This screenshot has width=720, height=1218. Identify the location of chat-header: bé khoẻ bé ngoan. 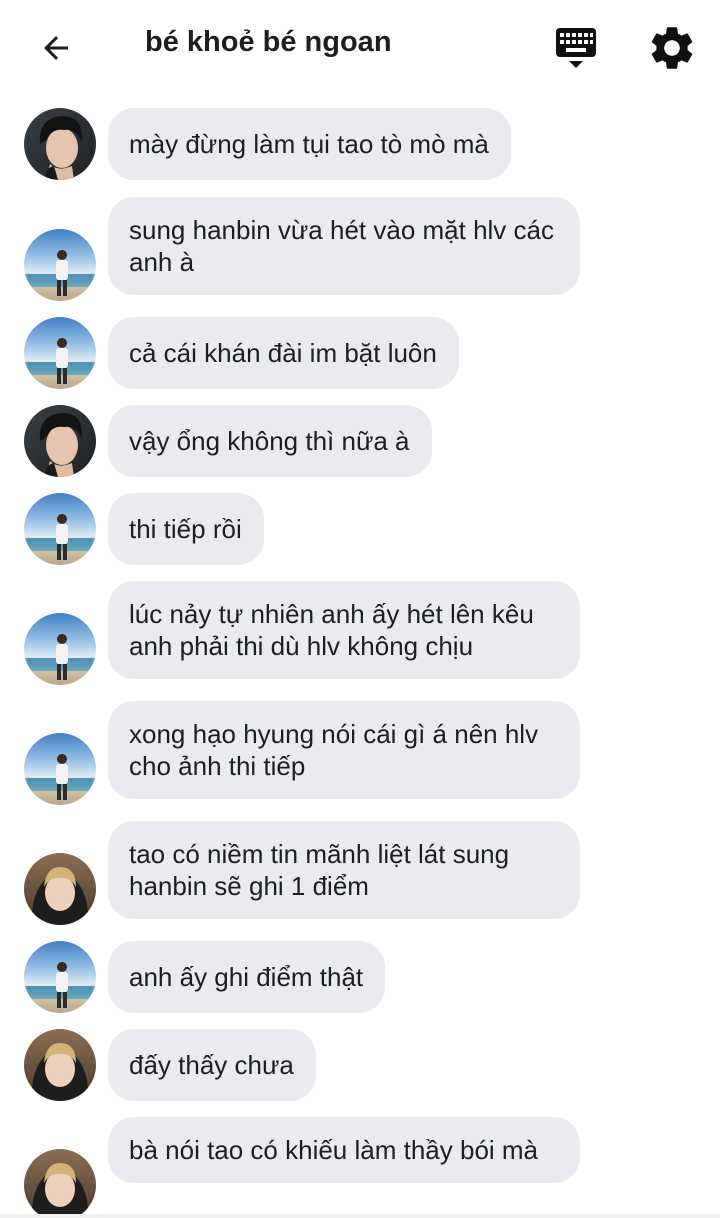
(360, 47).